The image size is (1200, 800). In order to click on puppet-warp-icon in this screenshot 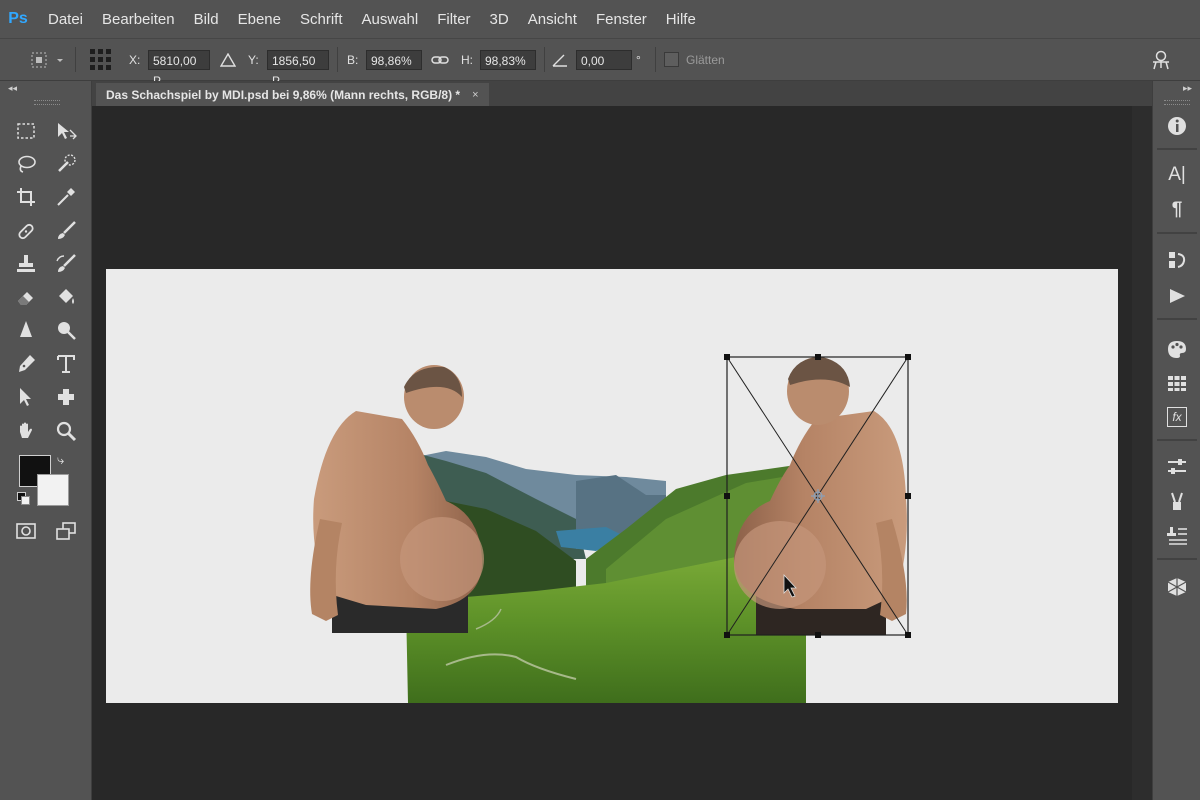, I will do `click(1161, 59)`.